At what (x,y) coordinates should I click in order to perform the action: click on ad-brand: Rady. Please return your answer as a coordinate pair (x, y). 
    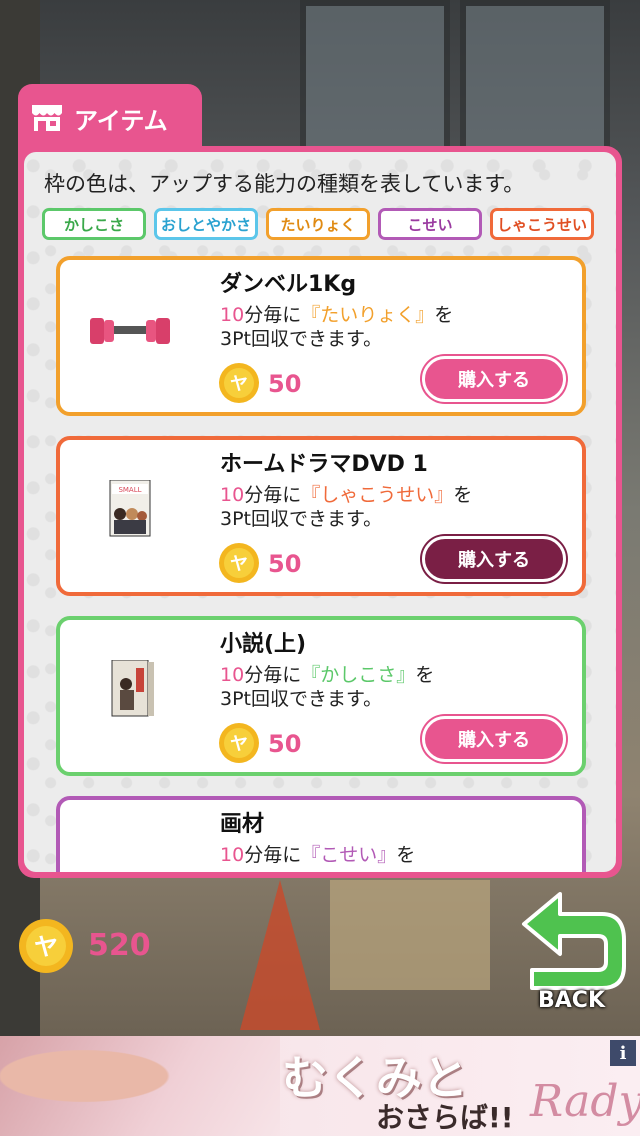
    Looking at the image, I should click on (585, 1101).